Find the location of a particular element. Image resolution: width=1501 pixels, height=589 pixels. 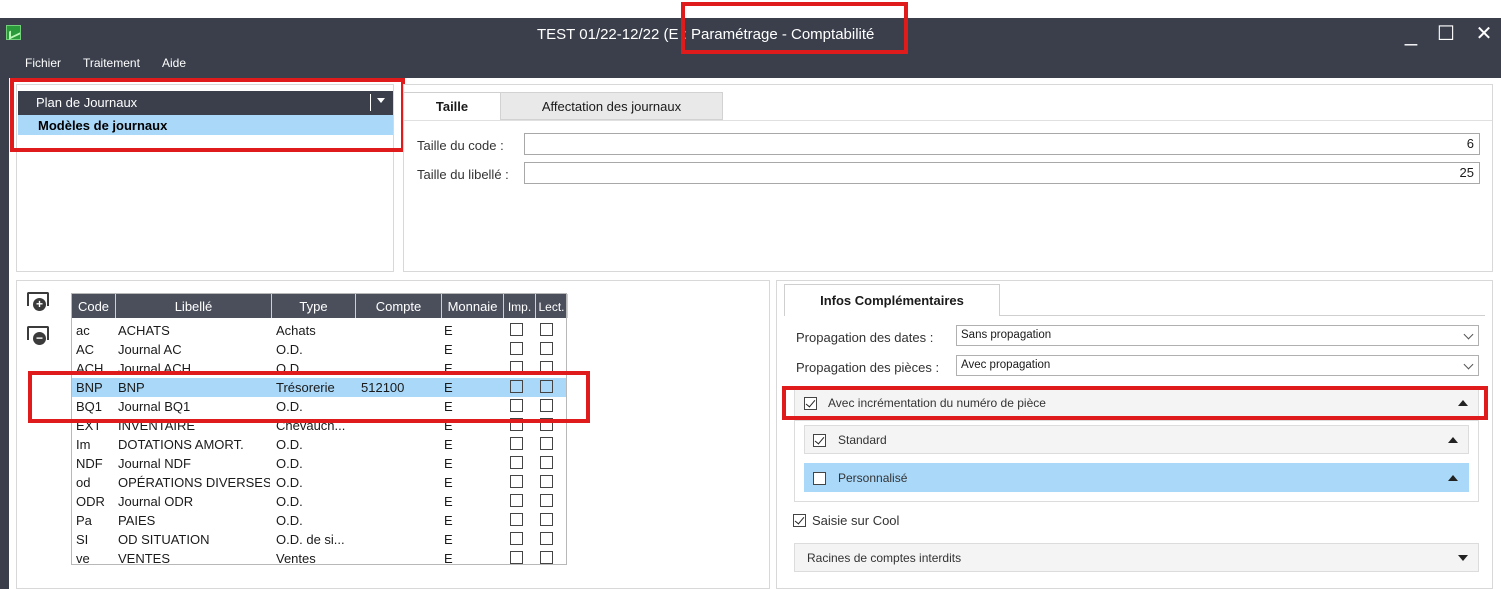

cell-libelle: Journal ODR is located at coordinates (156, 501).